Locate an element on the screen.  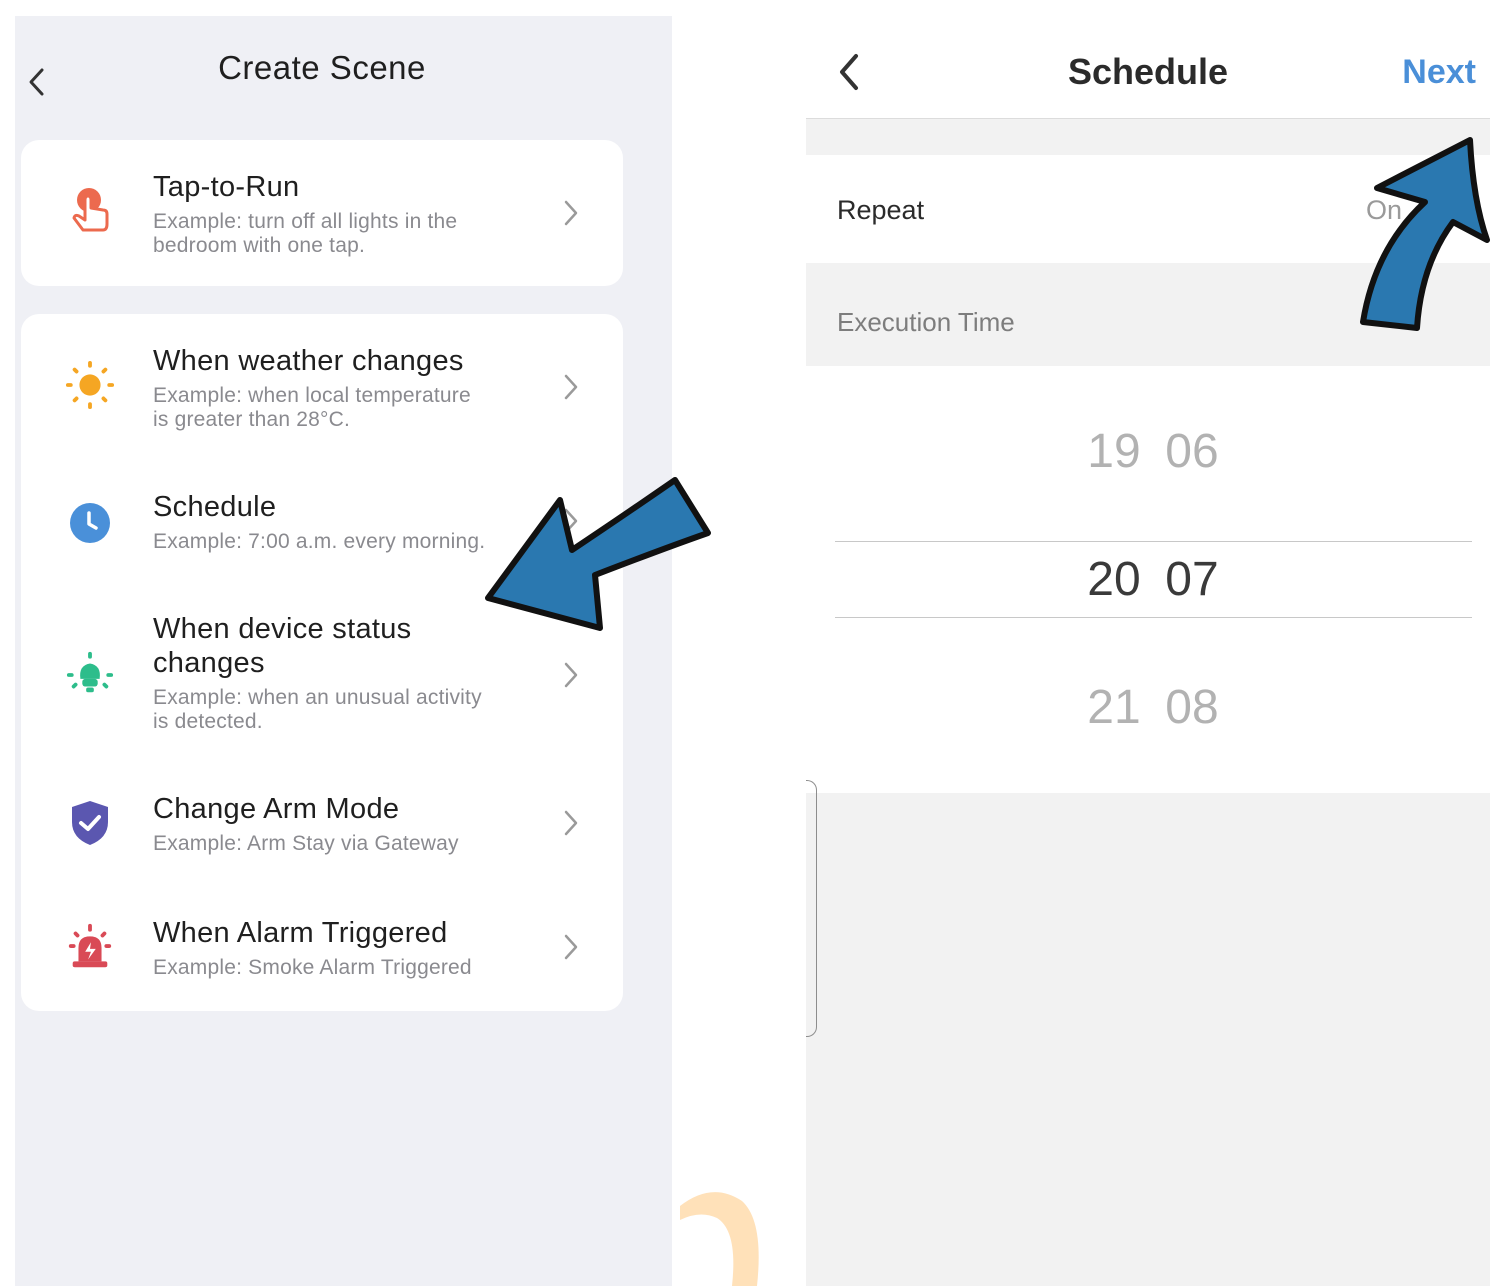
minute-option: 08 is located at coordinates (1192, 708).